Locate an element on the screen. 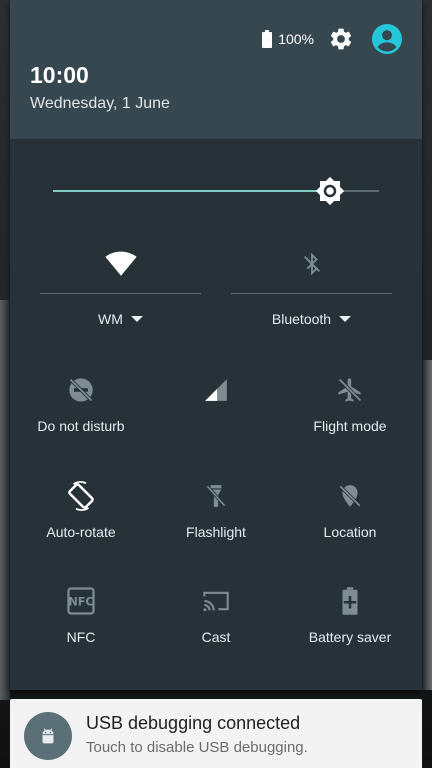  account-icon is located at coordinates (387, 39).